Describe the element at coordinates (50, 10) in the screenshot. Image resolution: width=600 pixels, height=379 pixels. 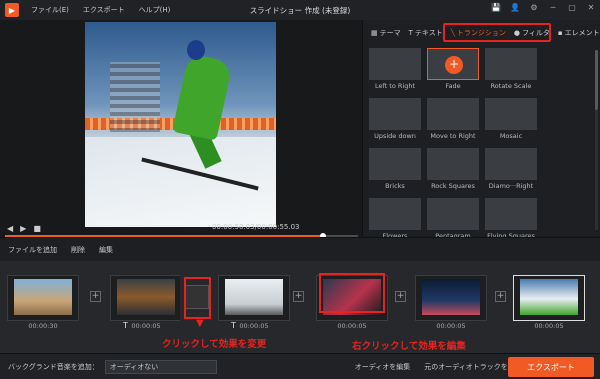
I see `menu-file: ファイル(E)` at that location.